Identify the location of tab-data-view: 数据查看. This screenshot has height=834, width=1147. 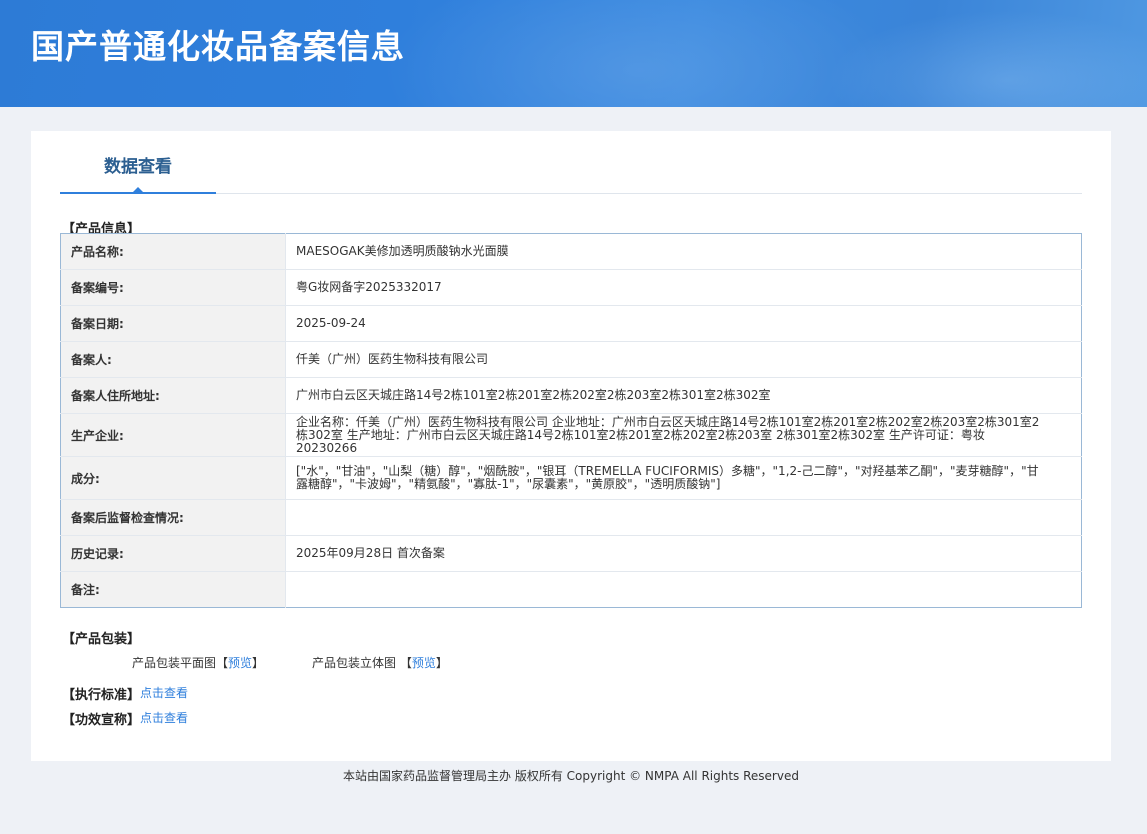
(138, 162).